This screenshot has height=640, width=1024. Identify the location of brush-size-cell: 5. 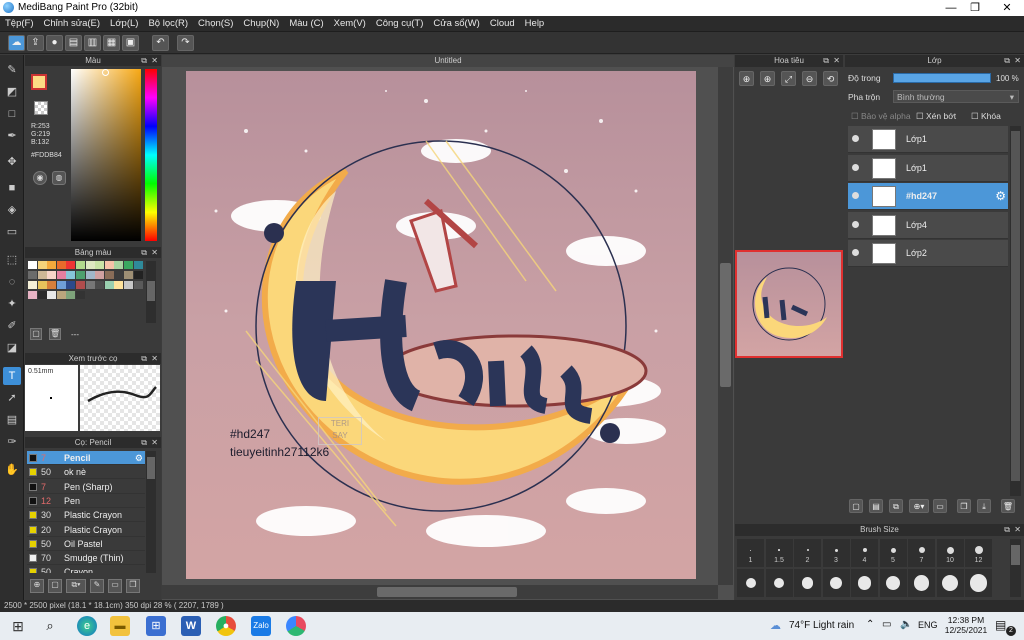
(893, 553).